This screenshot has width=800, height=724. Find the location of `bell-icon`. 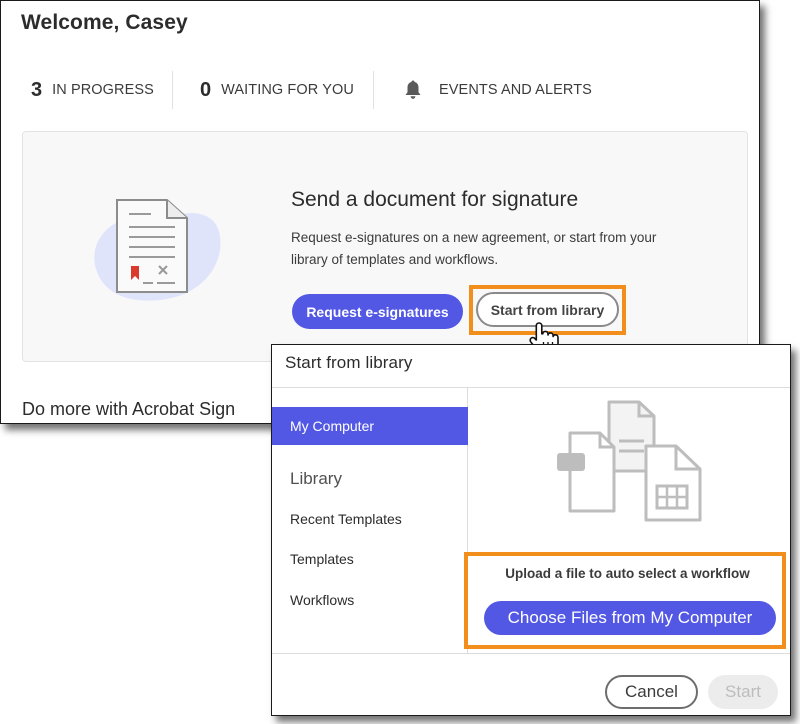

bell-icon is located at coordinates (413, 89).